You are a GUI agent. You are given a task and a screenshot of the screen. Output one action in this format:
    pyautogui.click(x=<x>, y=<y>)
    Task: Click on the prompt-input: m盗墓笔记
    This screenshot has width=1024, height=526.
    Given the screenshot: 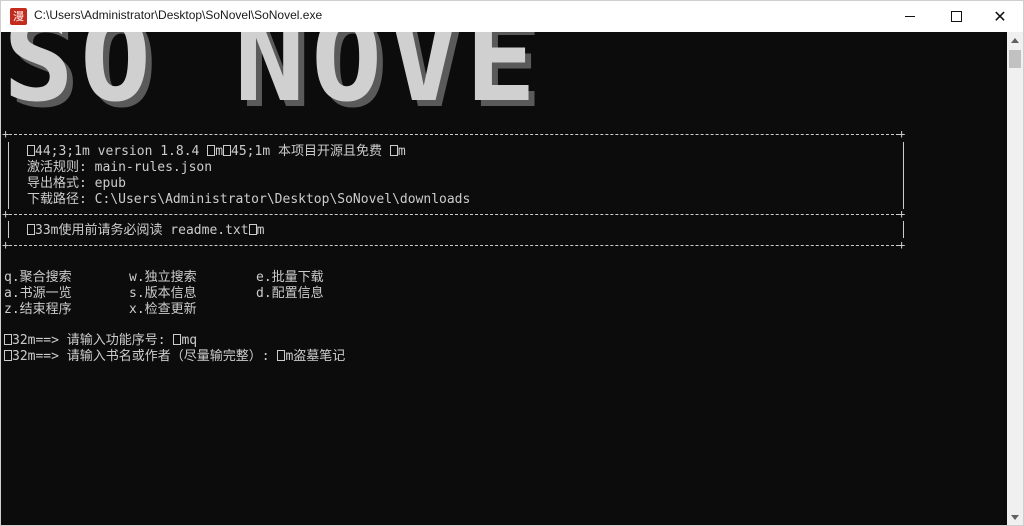 What is the action you would take?
    pyautogui.click(x=315, y=356)
    